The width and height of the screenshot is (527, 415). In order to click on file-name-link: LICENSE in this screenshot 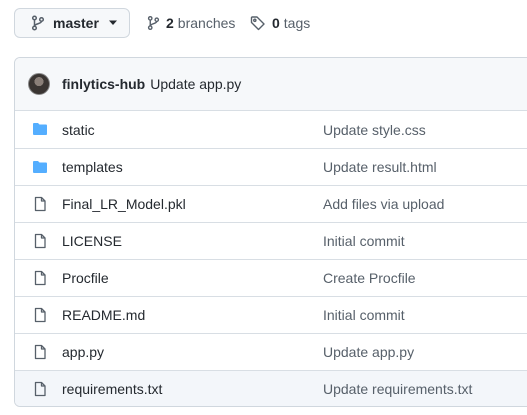, I will do `click(92, 241)`.